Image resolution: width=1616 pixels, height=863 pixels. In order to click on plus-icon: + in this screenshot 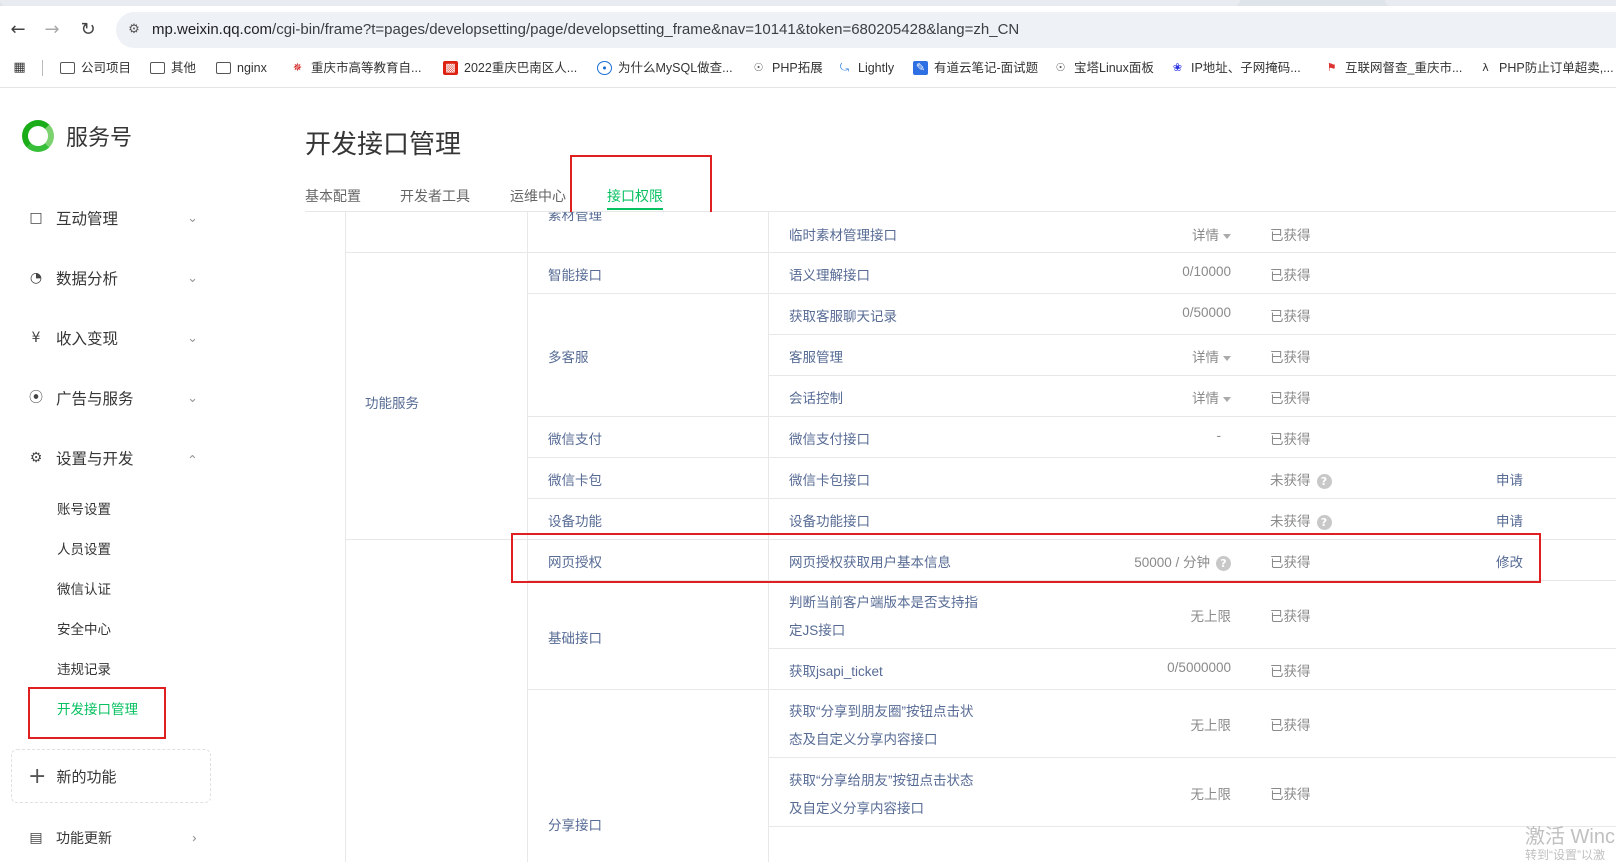, I will do `click(37, 776)`.